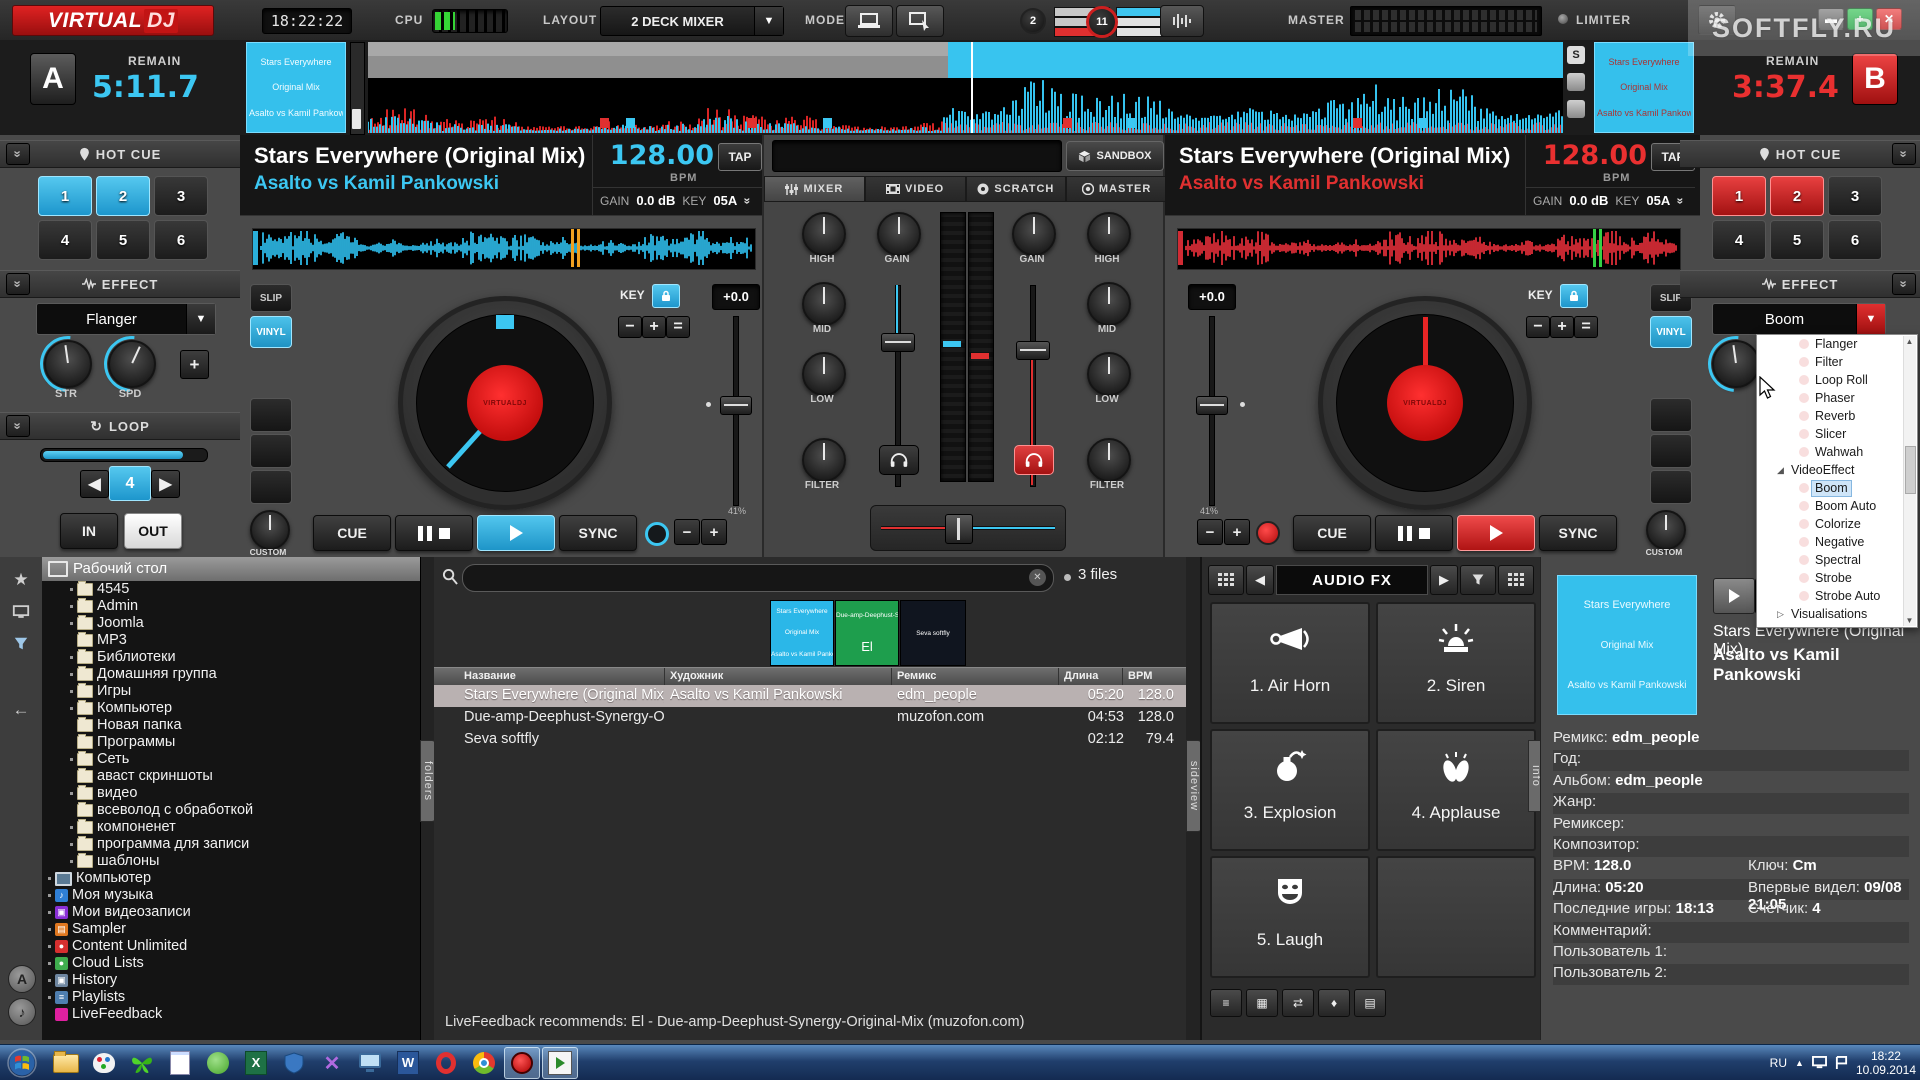  I want to click on sampler-pad-explosion: 3. Explosion, so click(1290, 790).